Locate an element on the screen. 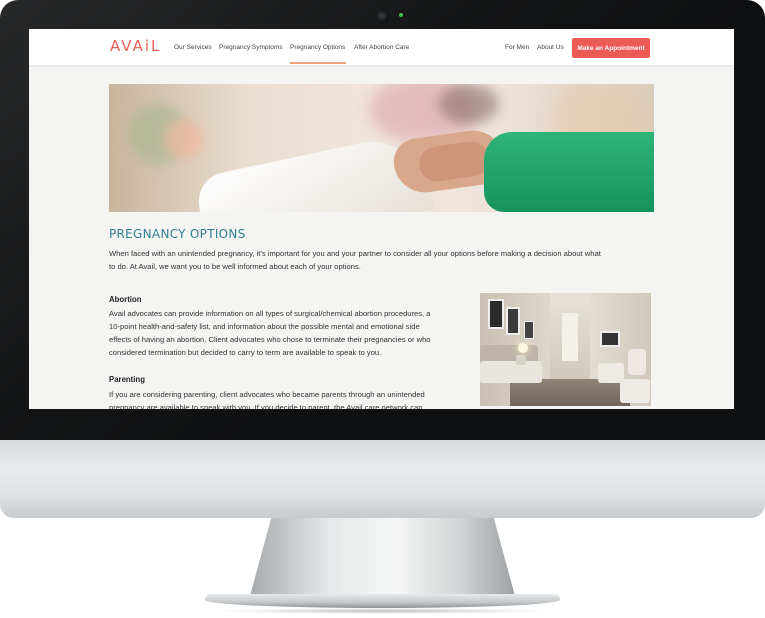  nav-pregnancy-symptoms: Pregnancy Symptoms is located at coordinates (251, 47).